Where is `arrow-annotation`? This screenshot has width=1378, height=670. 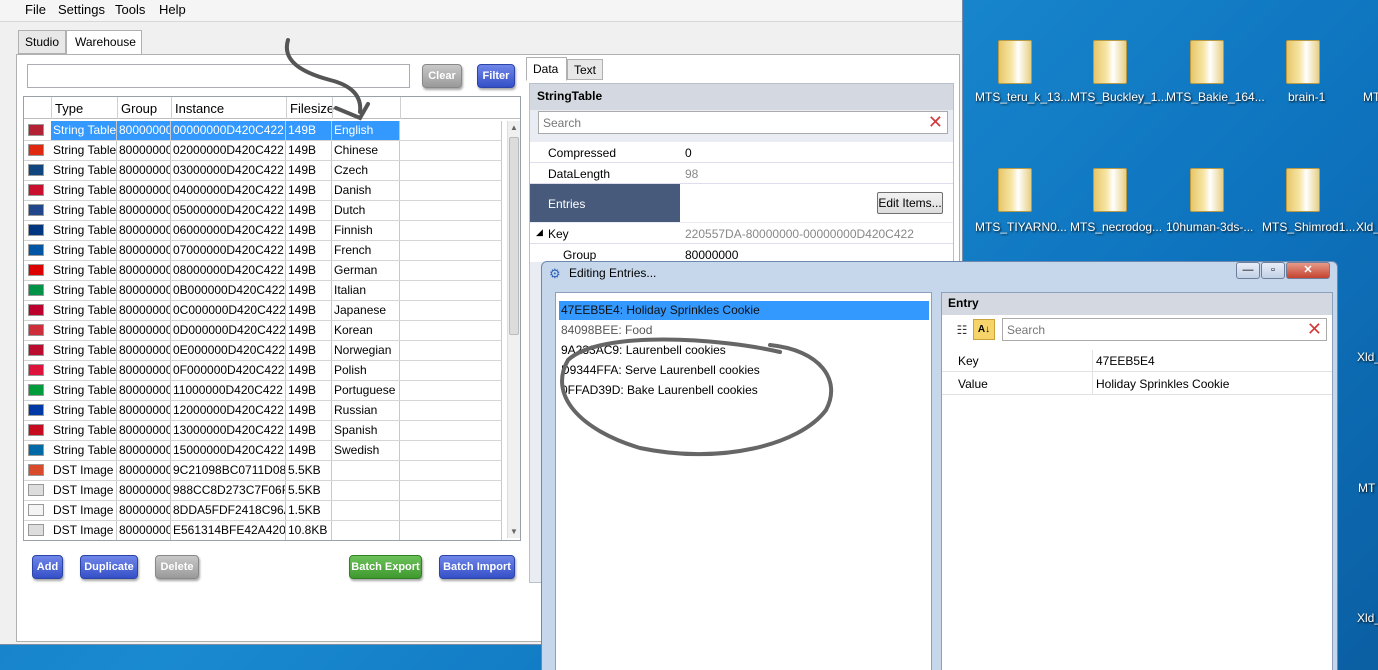 arrow-annotation is located at coordinates (323, 76).